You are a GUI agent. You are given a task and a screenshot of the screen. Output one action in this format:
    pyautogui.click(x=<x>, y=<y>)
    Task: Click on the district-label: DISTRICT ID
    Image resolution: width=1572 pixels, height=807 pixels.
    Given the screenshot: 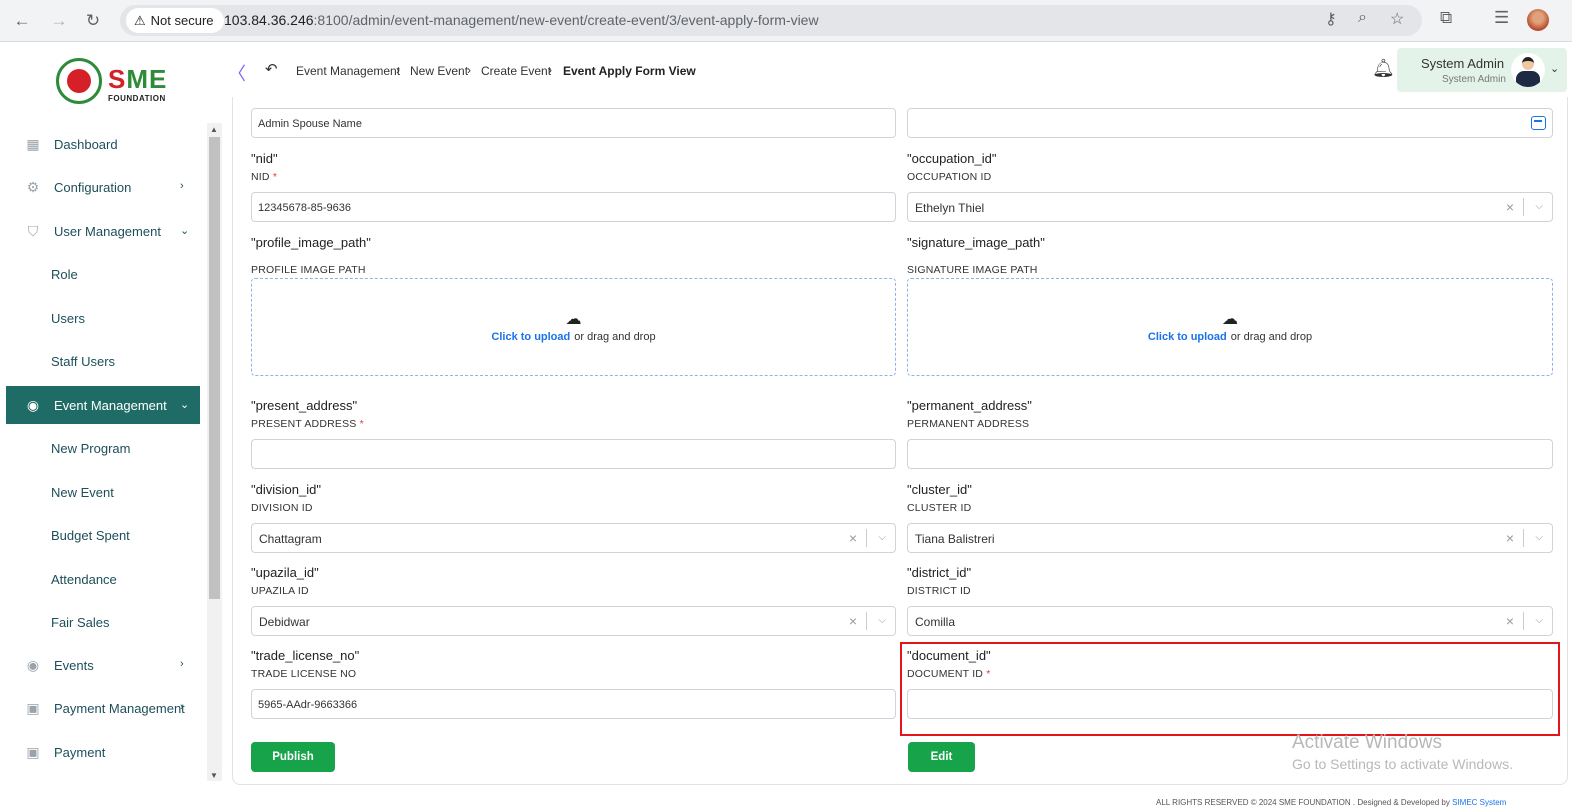 What is the action you would take?
    pyautogui.click(x=939, y=591)
    